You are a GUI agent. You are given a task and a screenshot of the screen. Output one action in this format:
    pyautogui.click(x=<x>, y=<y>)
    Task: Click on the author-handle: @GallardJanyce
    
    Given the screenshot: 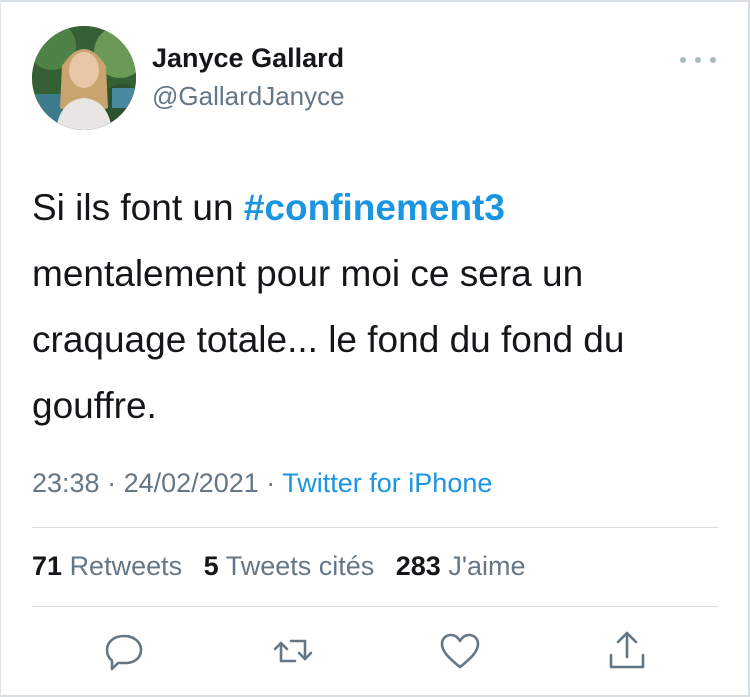 What is the action you would take?
    pyautogui.click(x=248, y=96)
    